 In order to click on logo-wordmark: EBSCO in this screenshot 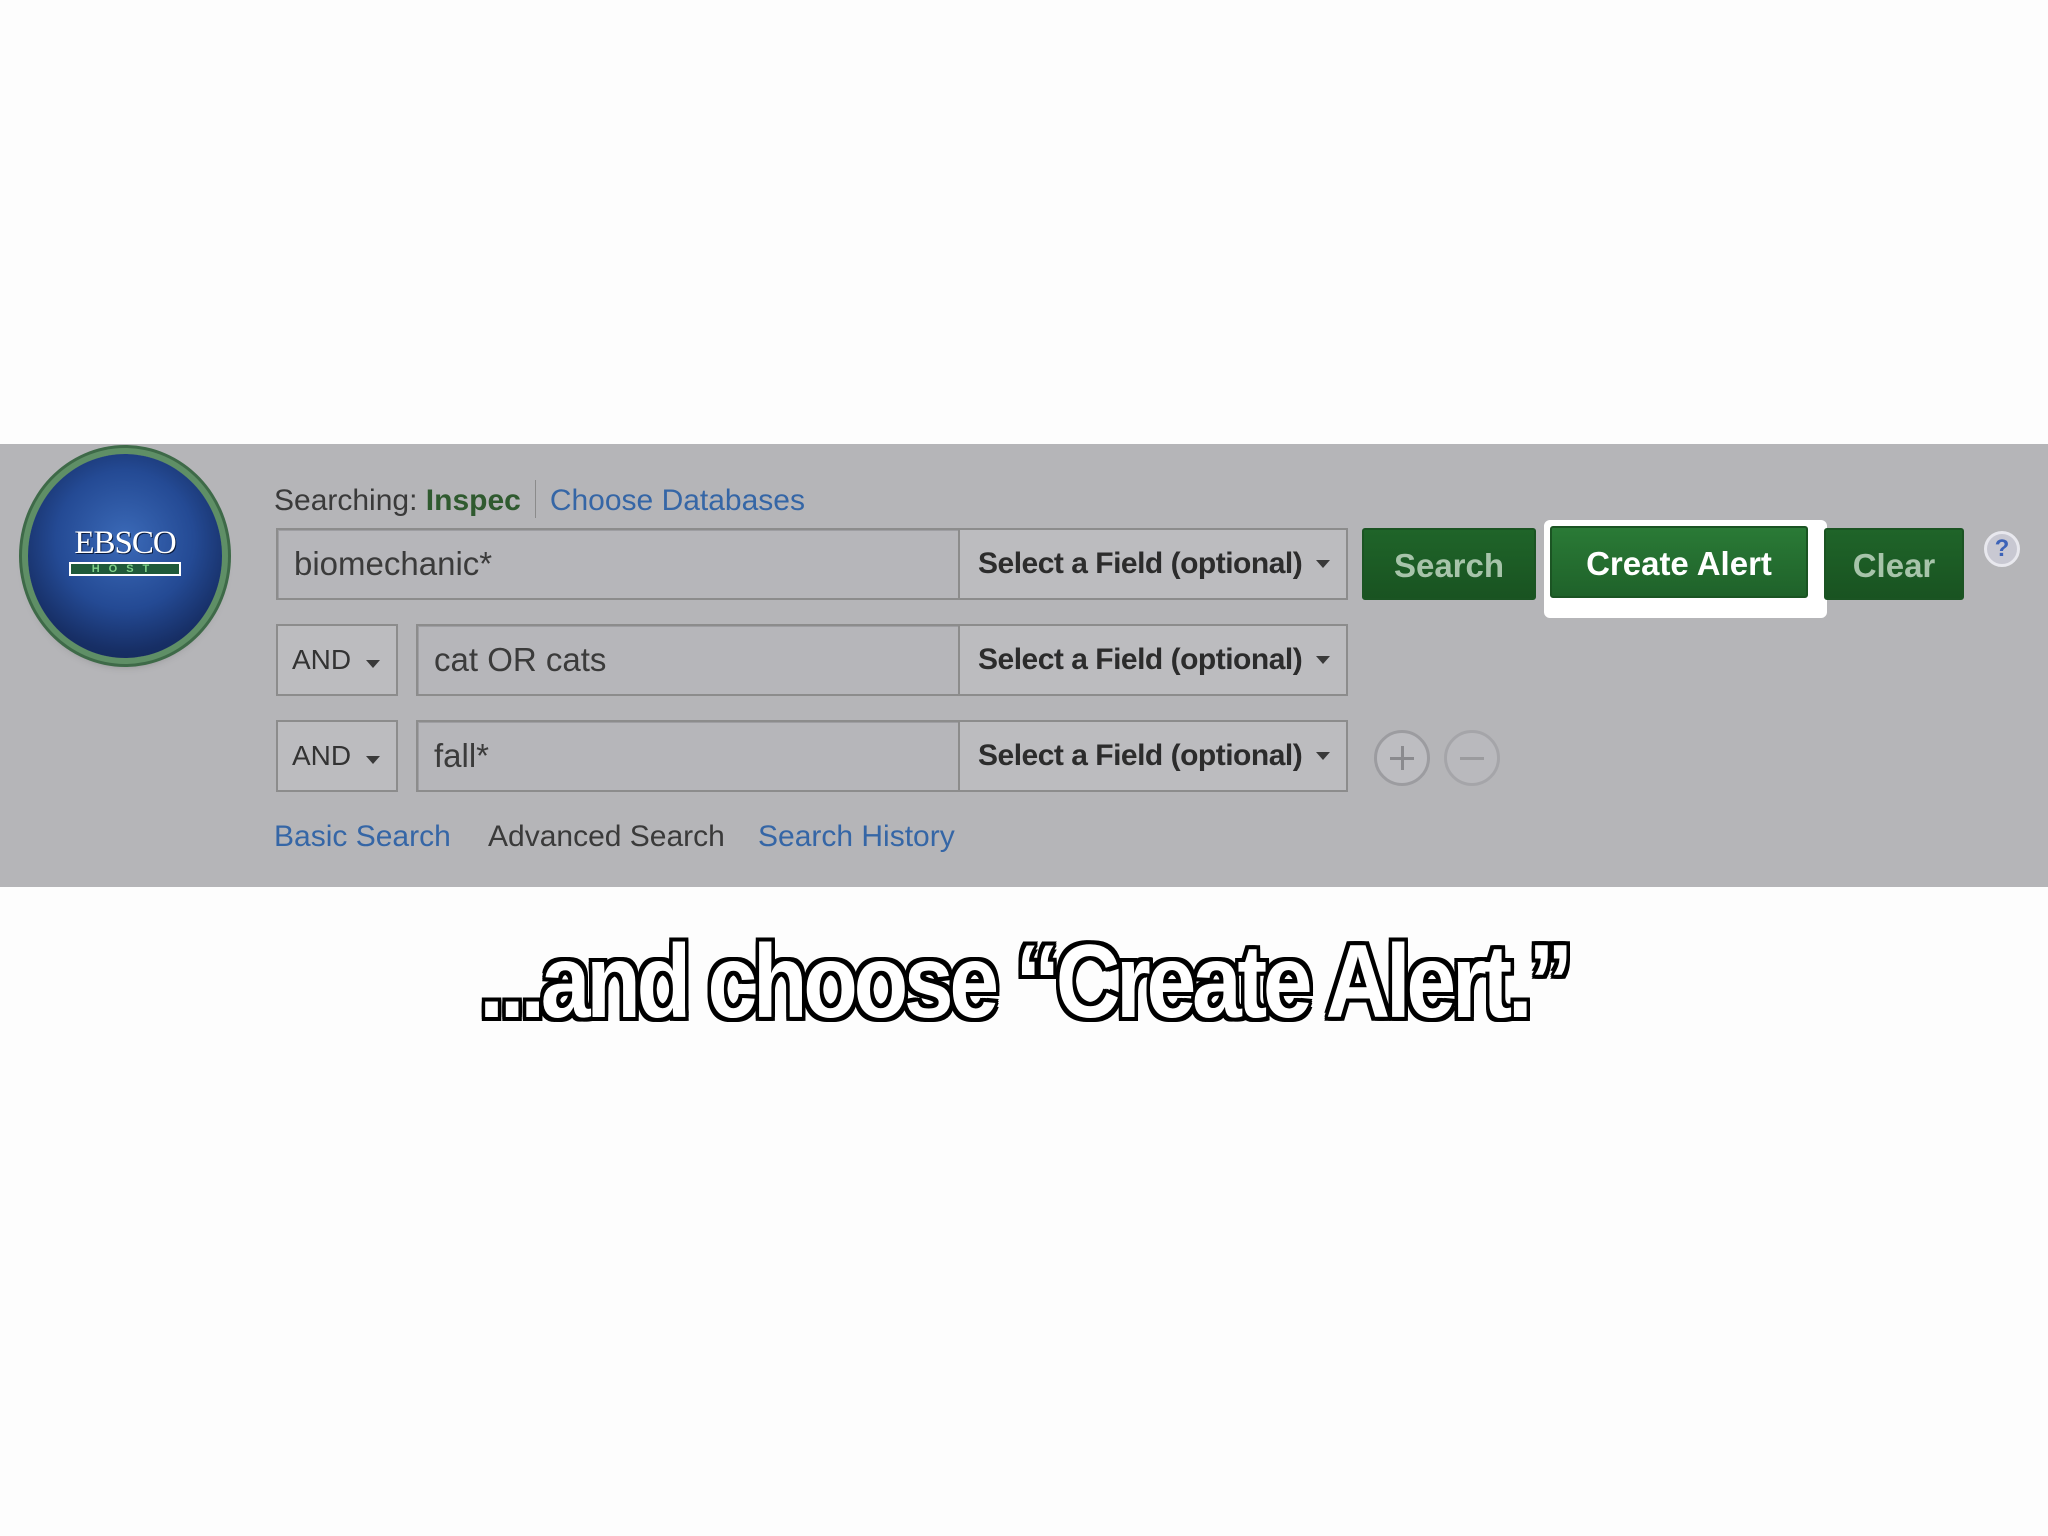, I will do `click(125, 543)`.